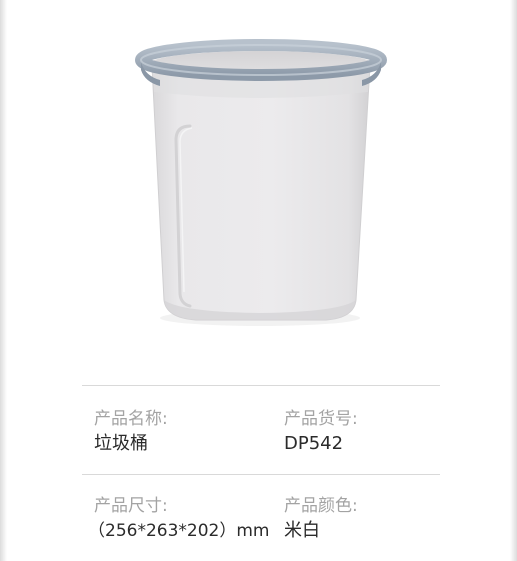  What do you see at coordinates (179, 531) in the screenshot?
I see `product-size-value: （256*263*202）mm` at bounding box center [179, 531].